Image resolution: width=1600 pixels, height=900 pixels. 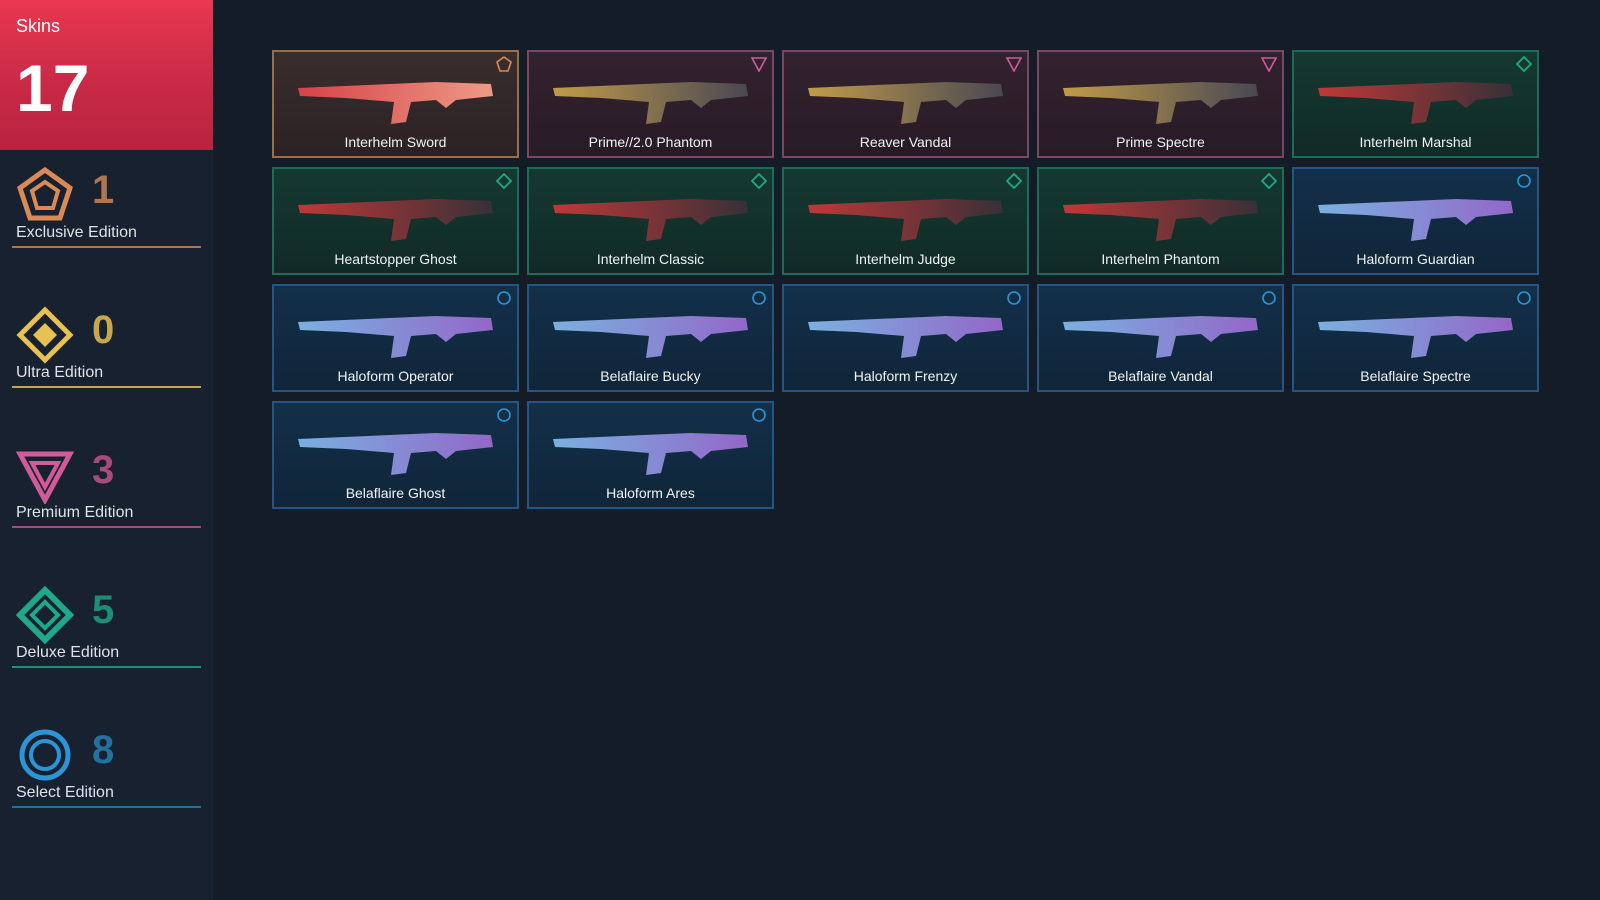 What do you see at coordinates (60, 372) in the screenshot?
I see `tier-label: Ultra Edition` at bounding box center [60, 372].